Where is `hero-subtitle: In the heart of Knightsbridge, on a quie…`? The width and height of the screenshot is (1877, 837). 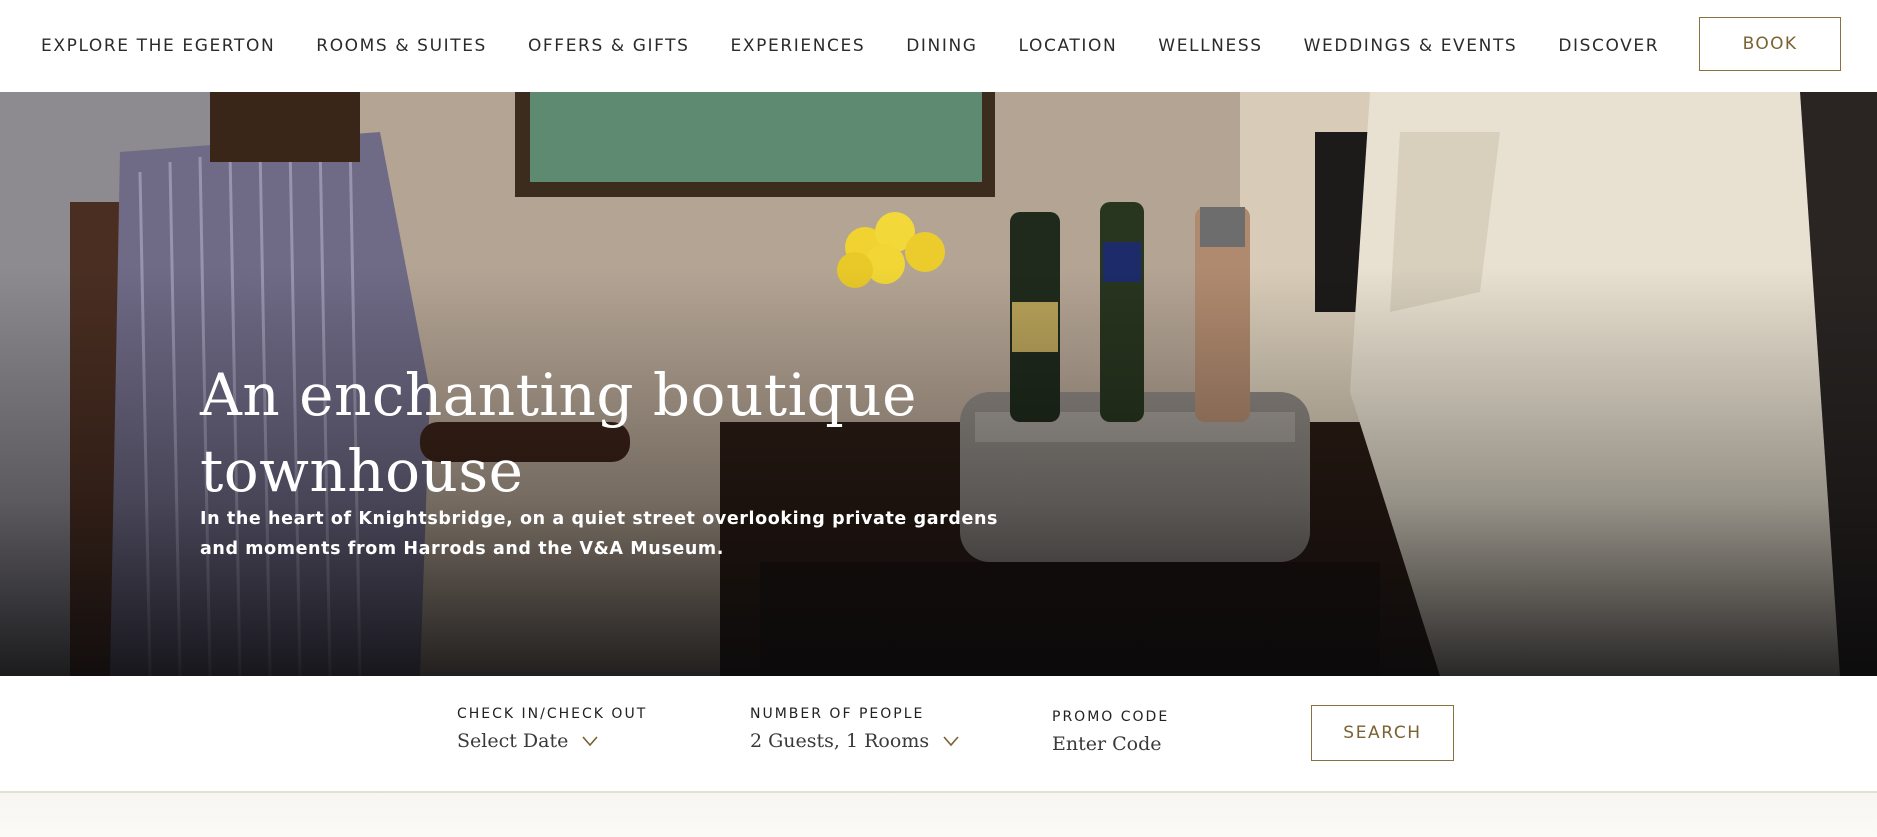 hero-subtitle: In the heart of Knightsbridge, on a quie… is located at coordinates (599, 534).